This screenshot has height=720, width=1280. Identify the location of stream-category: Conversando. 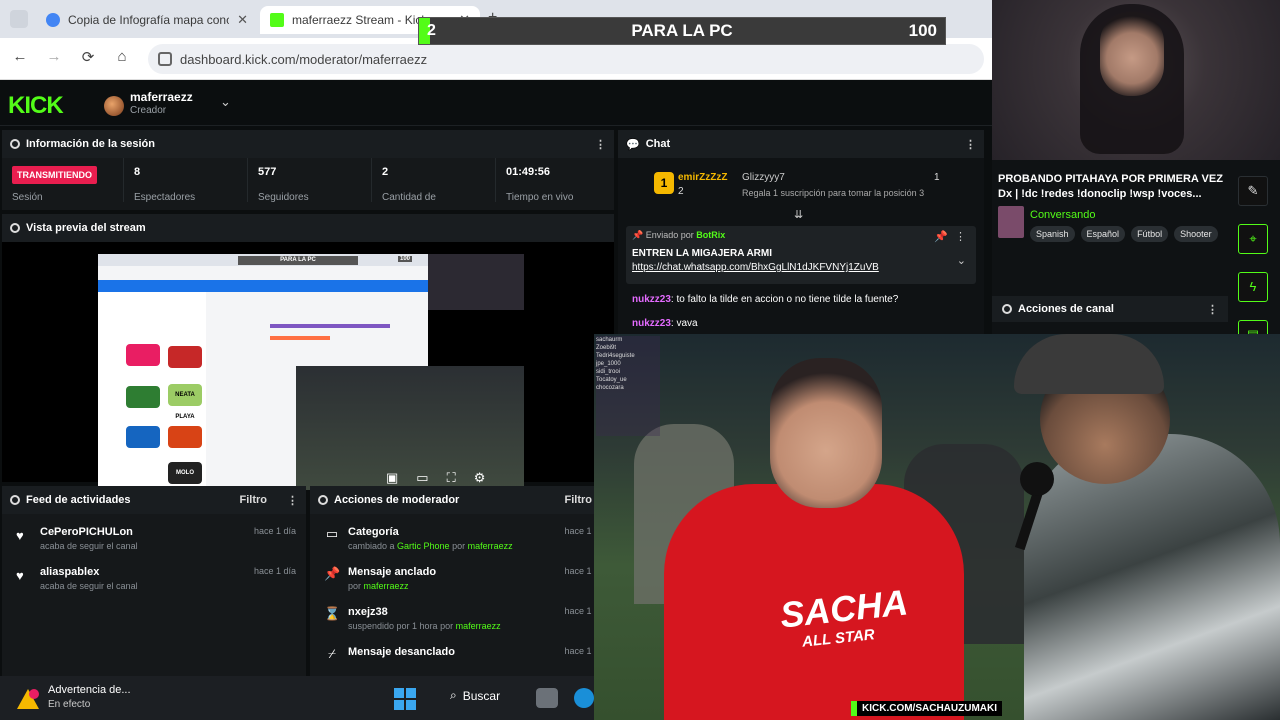
(1062, 215).